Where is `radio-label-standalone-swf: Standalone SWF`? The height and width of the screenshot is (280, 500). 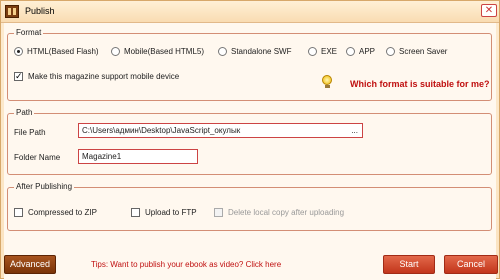 radio-label-standalone-swf: Standalone SWF is located at coordinates (261, 51).